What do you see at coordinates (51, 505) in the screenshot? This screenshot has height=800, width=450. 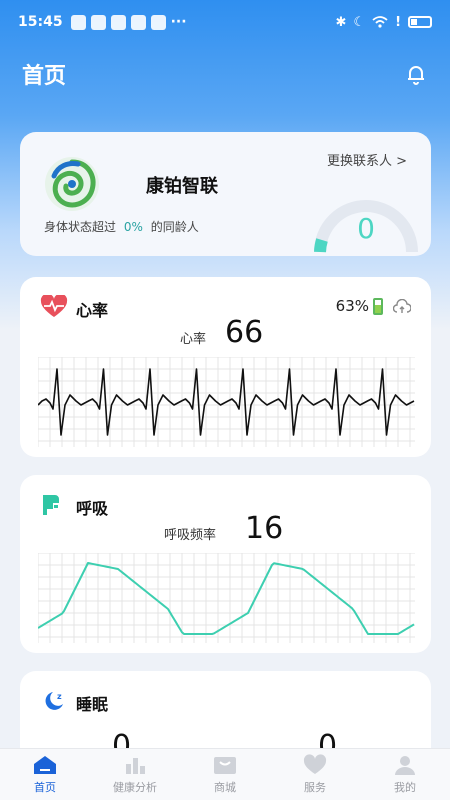 I see `lungs-icon` at bounding box center [51, 505].